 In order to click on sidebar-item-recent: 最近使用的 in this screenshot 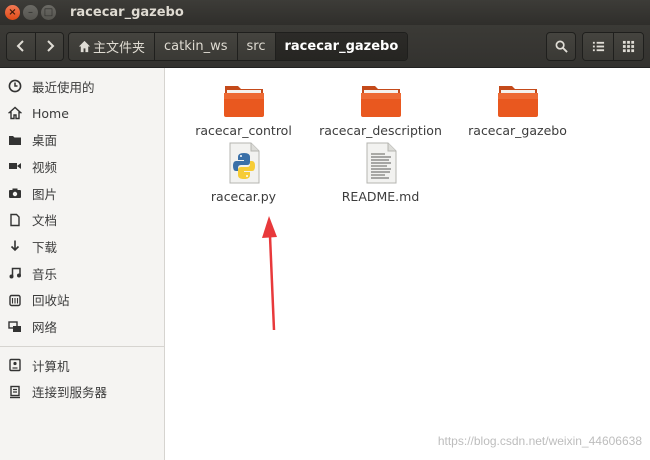, I will do `click(82, 86)`.